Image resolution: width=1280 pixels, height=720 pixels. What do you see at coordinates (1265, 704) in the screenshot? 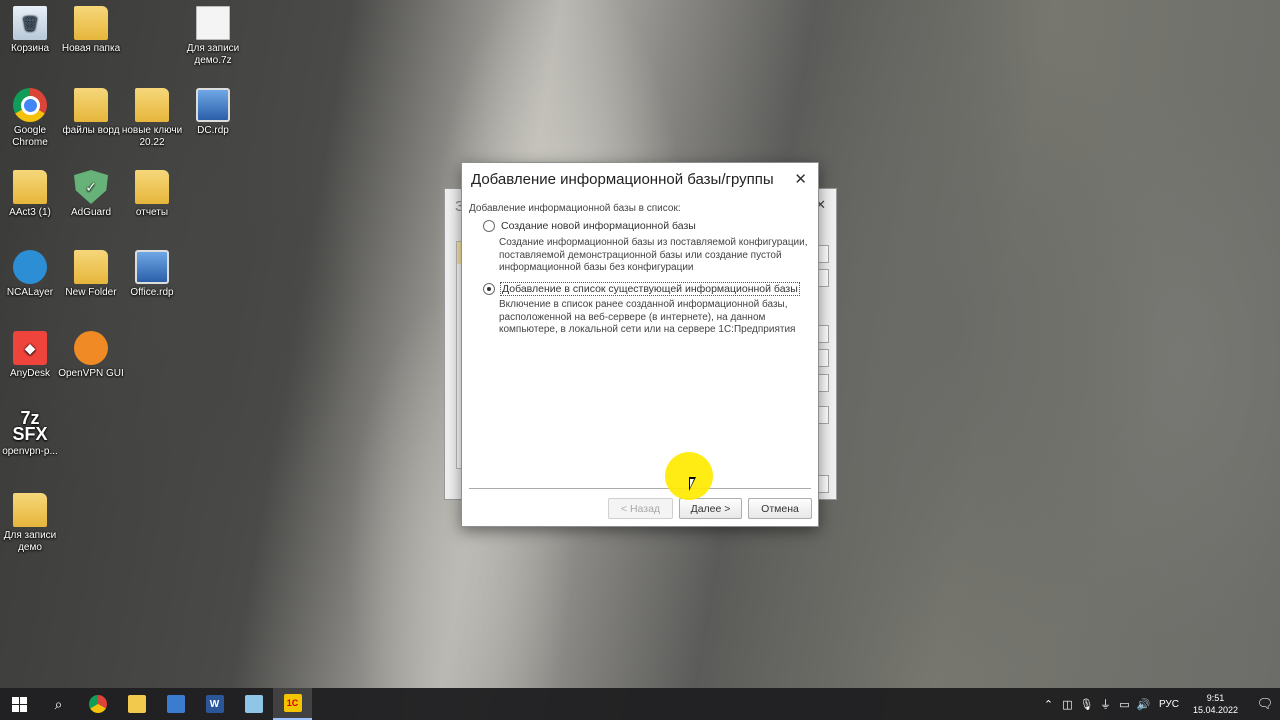
I see `notification-icon: 🗨` at bounding box center [1265, 704].